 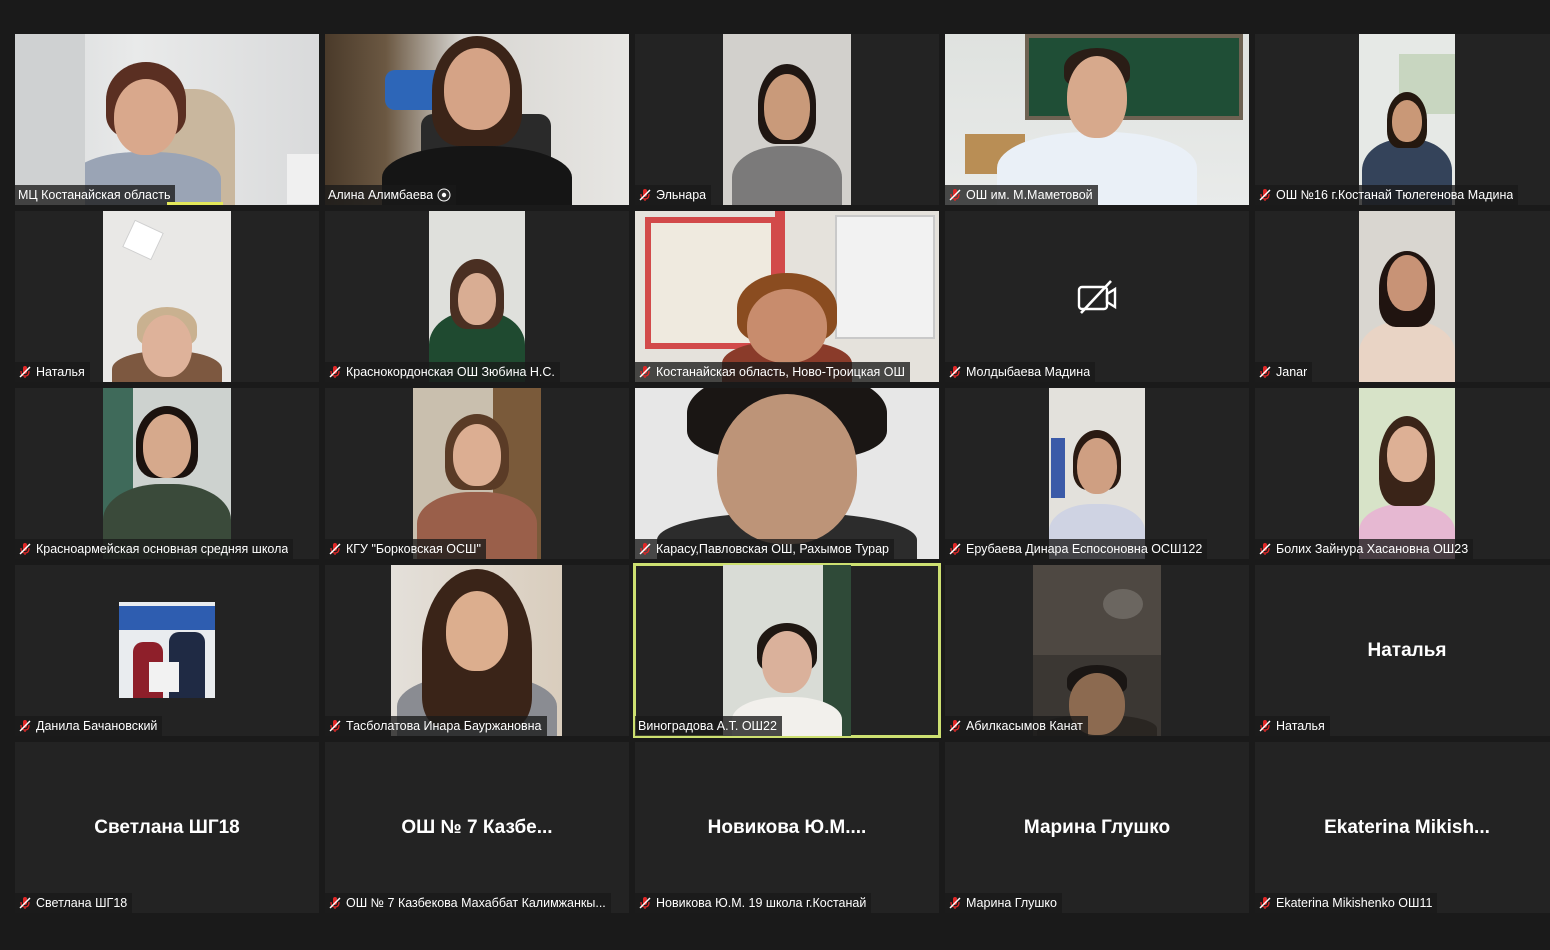 What do you see at coordinates (1020, 372) in the screenshot?
I see `participant-name-label: Молдыбаева Мадина` at bounding box center [1020, 372].